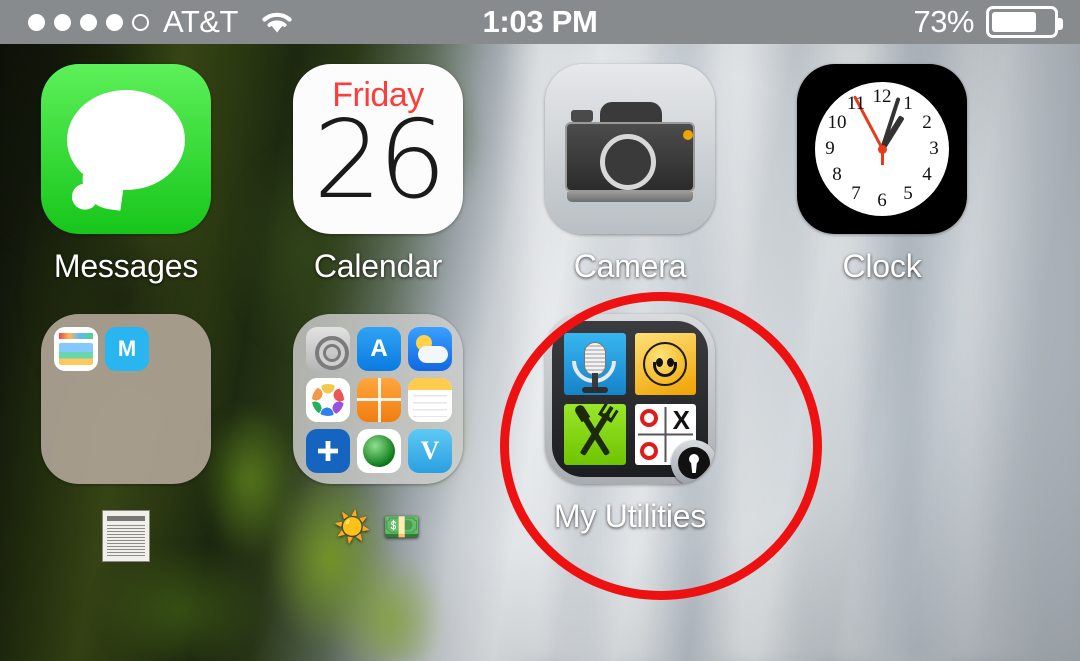 This screenshot has height=661, width=1080. Describe the element at coordinates (430, 451) in the screenshot. I see `venmo-icon` at that location.